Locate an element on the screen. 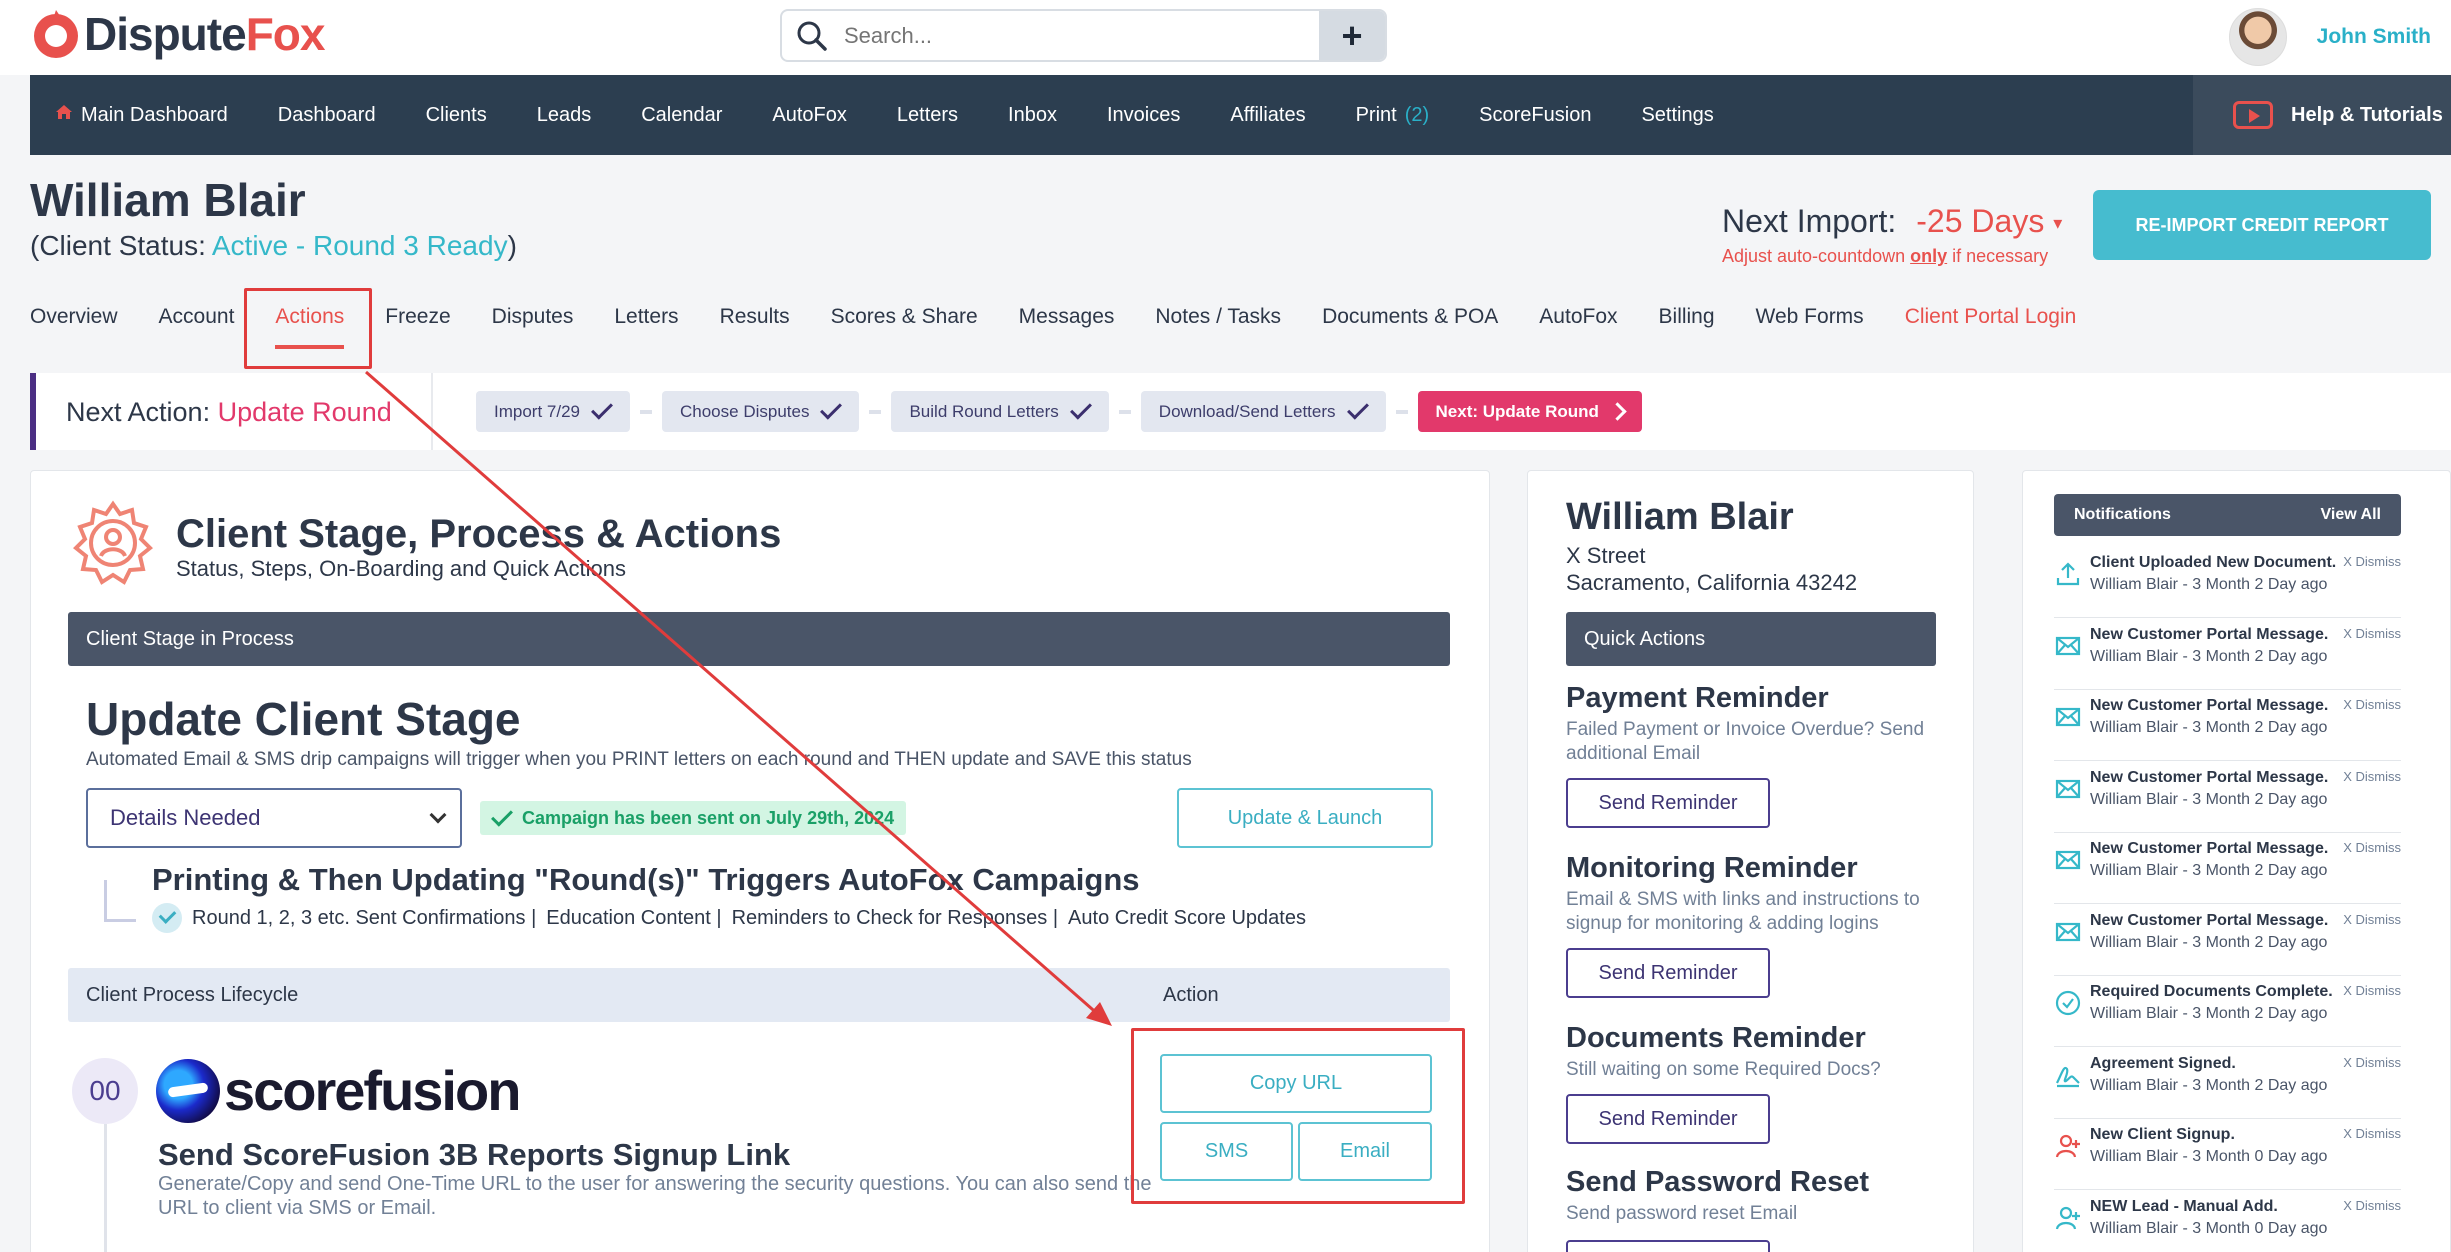 The image size is (2451, 1252). side-client-name: William Blair is located at coordinates (1680, 517).